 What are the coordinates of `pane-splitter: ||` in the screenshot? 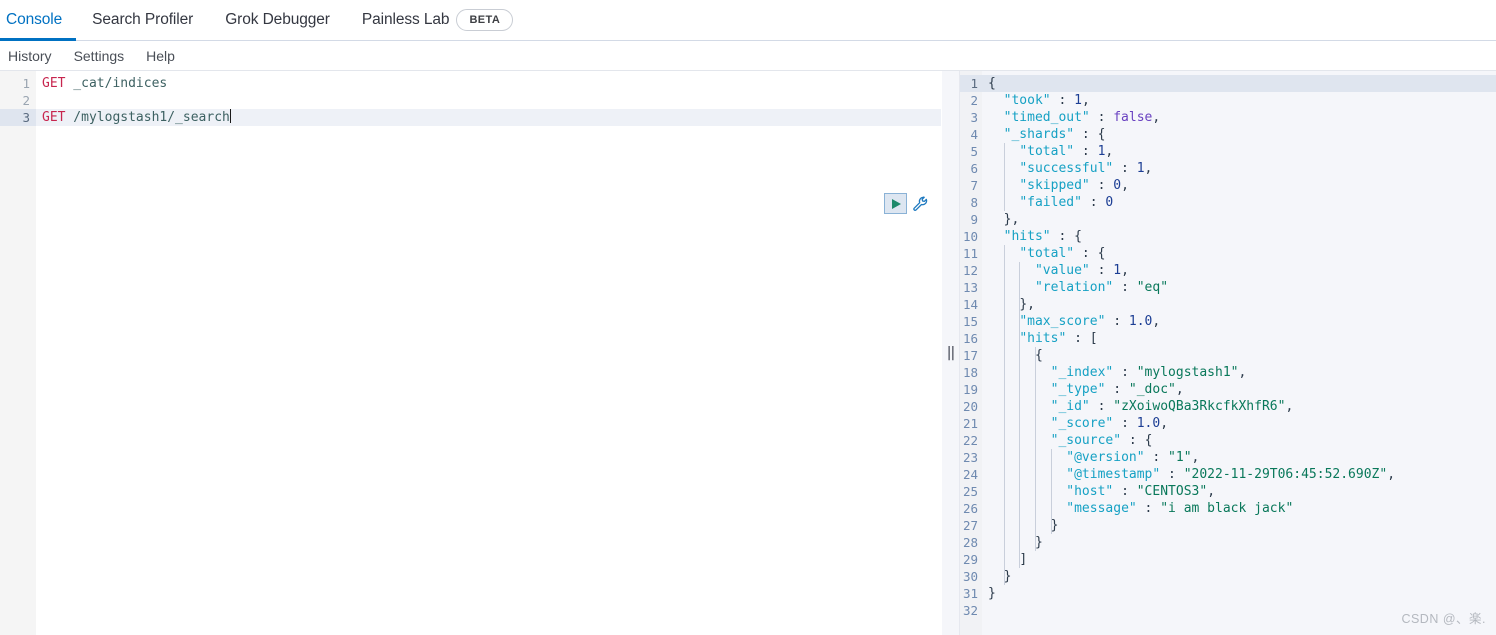 It's located at (951, 353).